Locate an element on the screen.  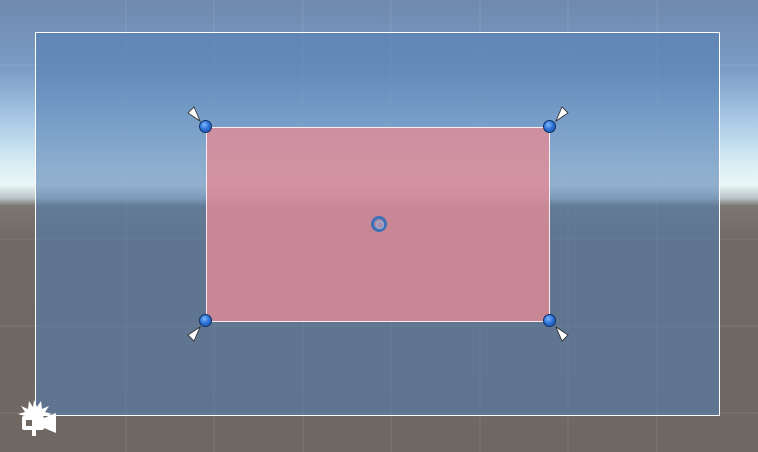
rect-handle-top-left is located at coordinates (205, 126).